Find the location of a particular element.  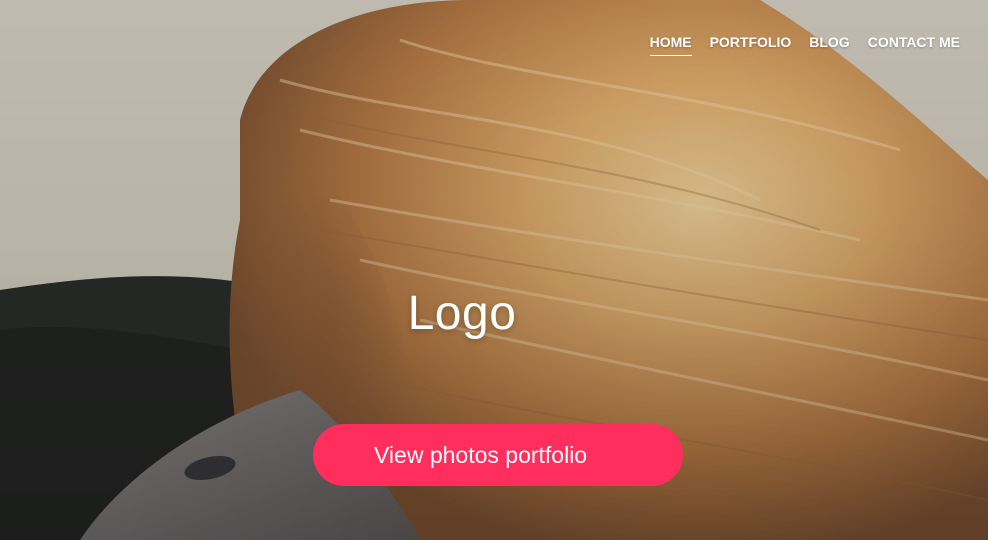

view-portfolio-button: View photos portfolio is located at coordinates (498, 455).